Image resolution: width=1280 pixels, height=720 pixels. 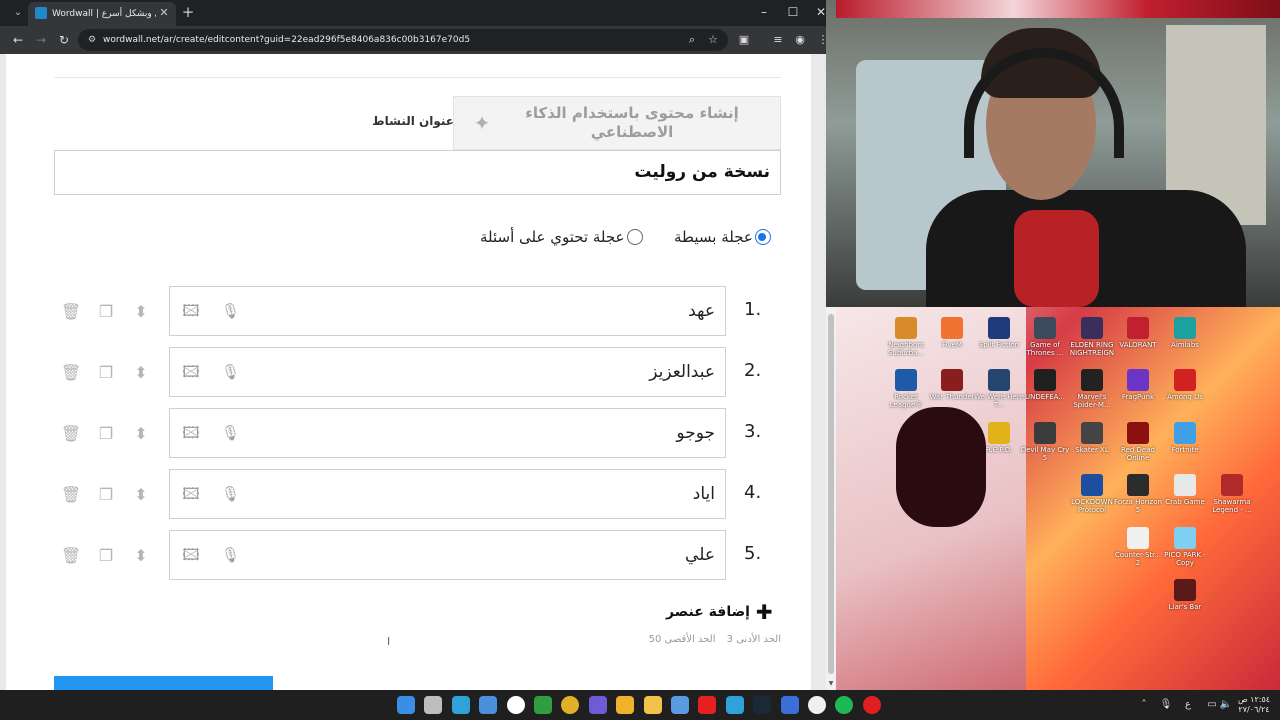 I want to click on radio-selected-icon, so click(x=762, y=237).